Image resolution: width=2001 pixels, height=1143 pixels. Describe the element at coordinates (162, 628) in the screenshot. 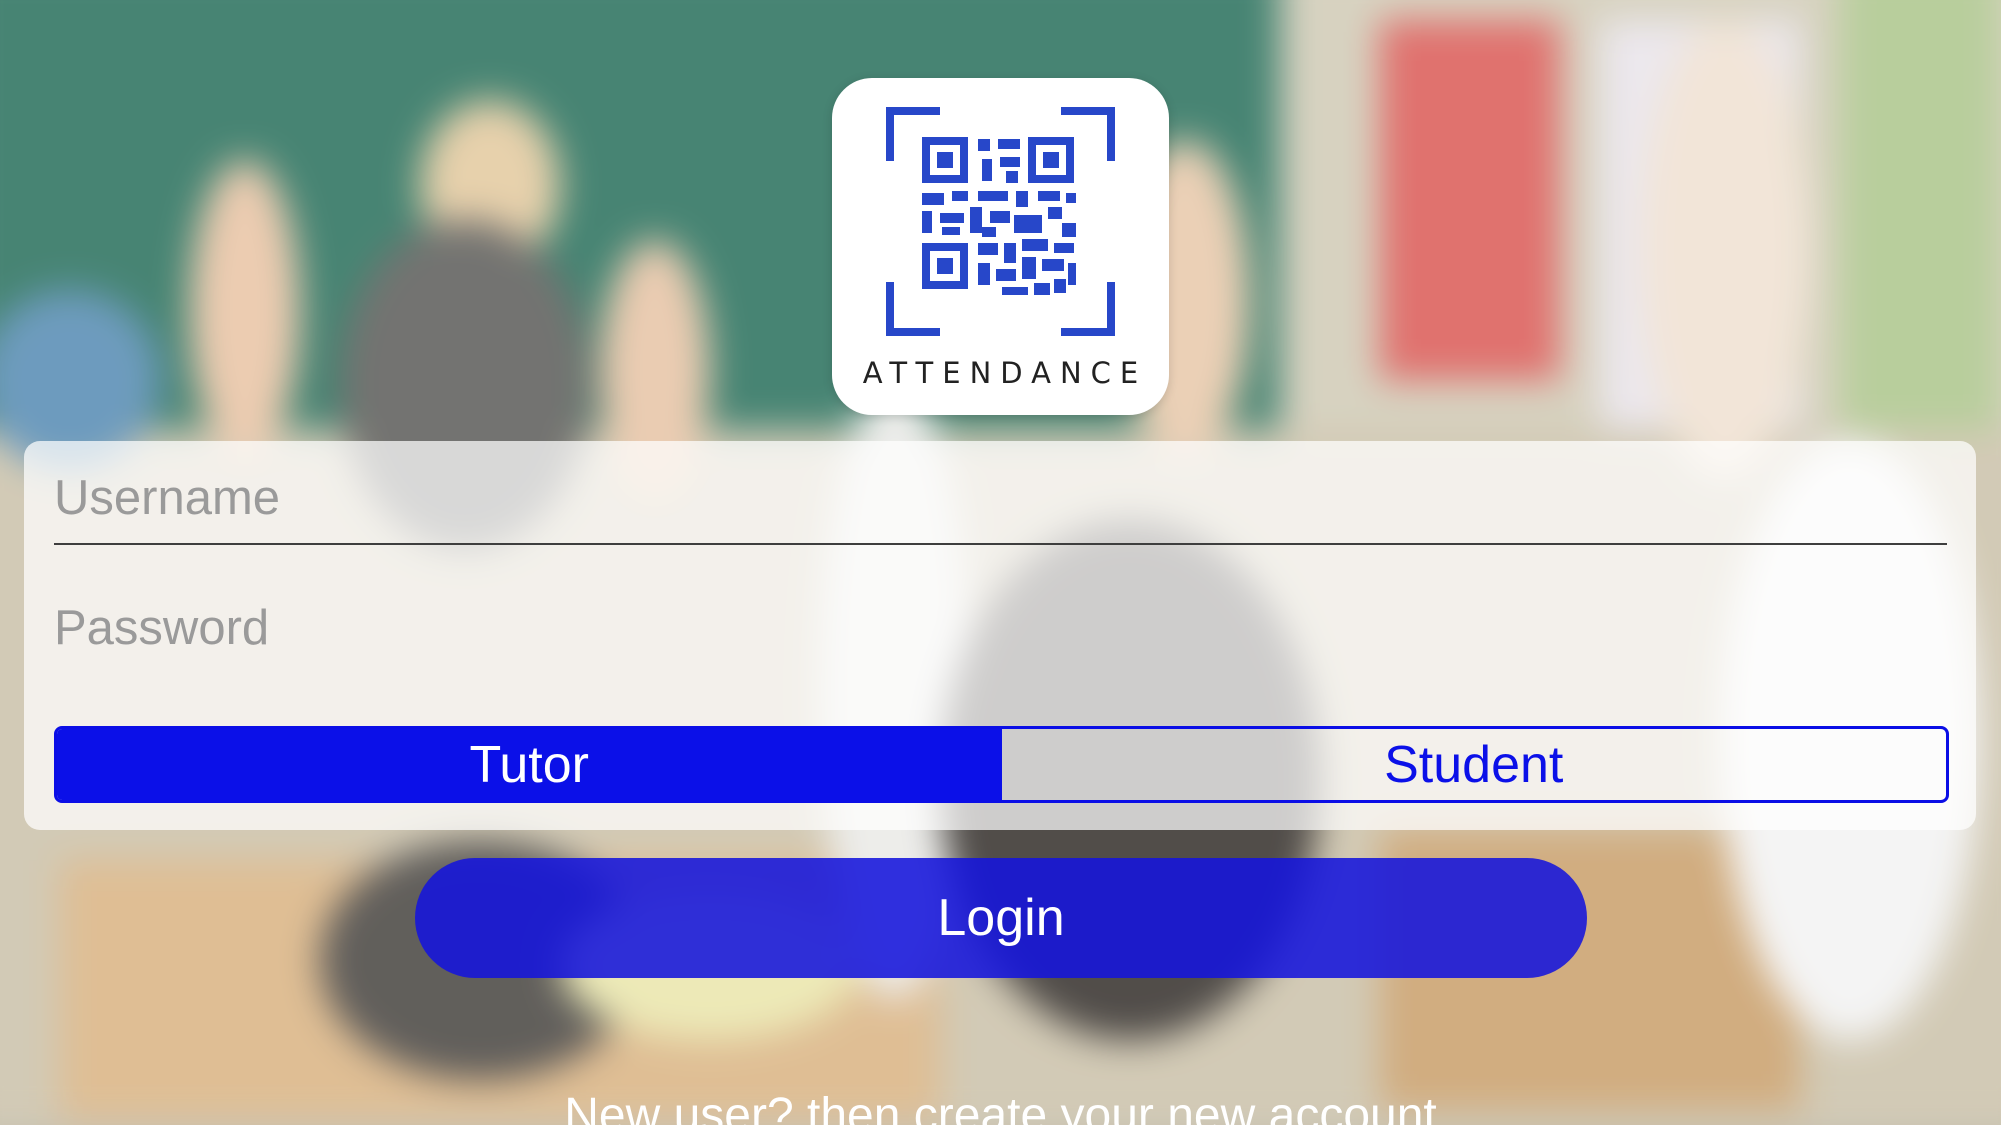

I see `password-placeholder: Password` at that location.